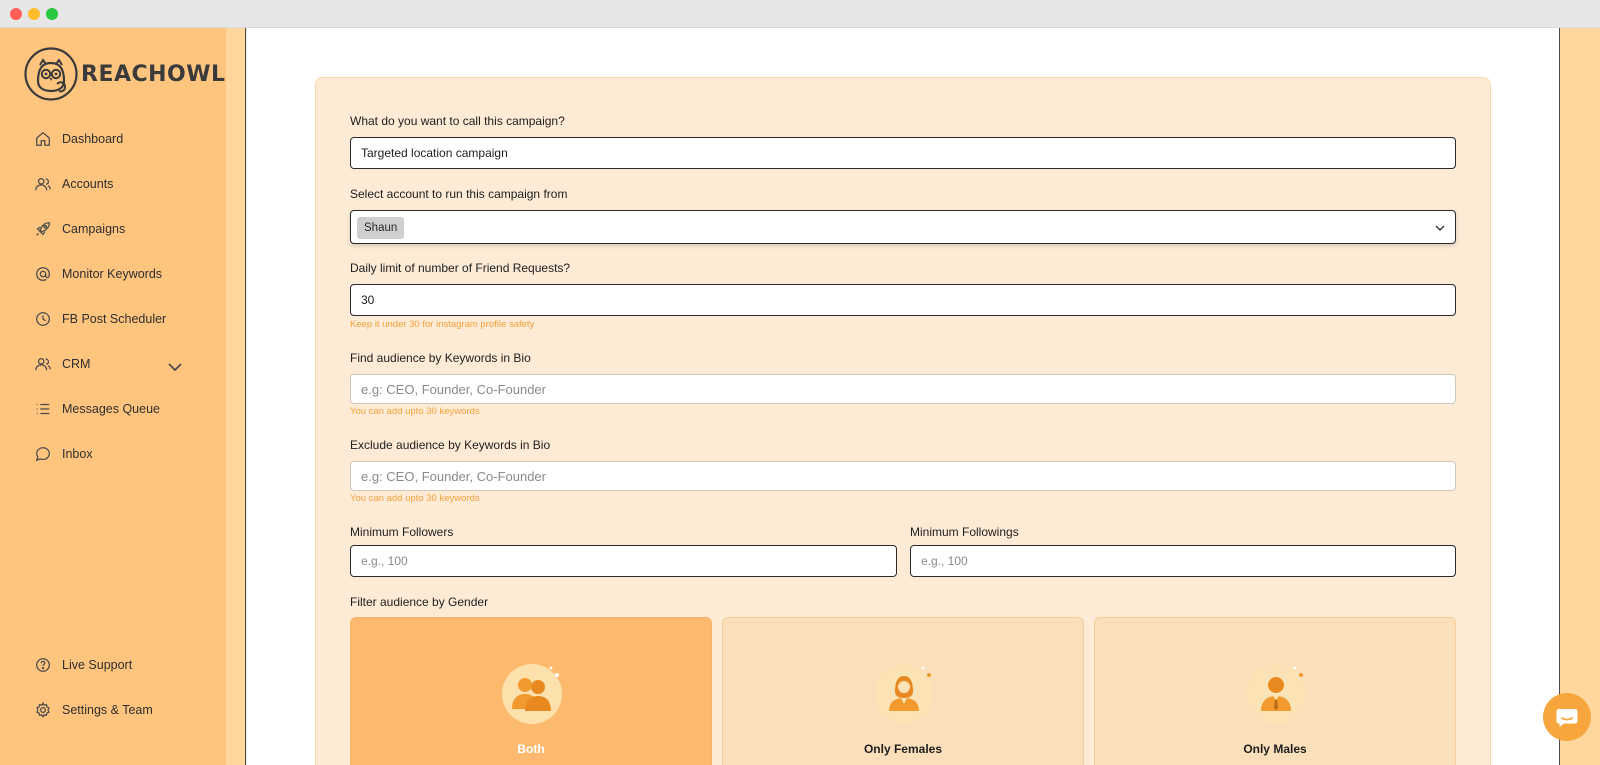 This screenshot has height=765, width=1600. I want to click on gender-option-only-males: Only Males, so click(1275, 691).